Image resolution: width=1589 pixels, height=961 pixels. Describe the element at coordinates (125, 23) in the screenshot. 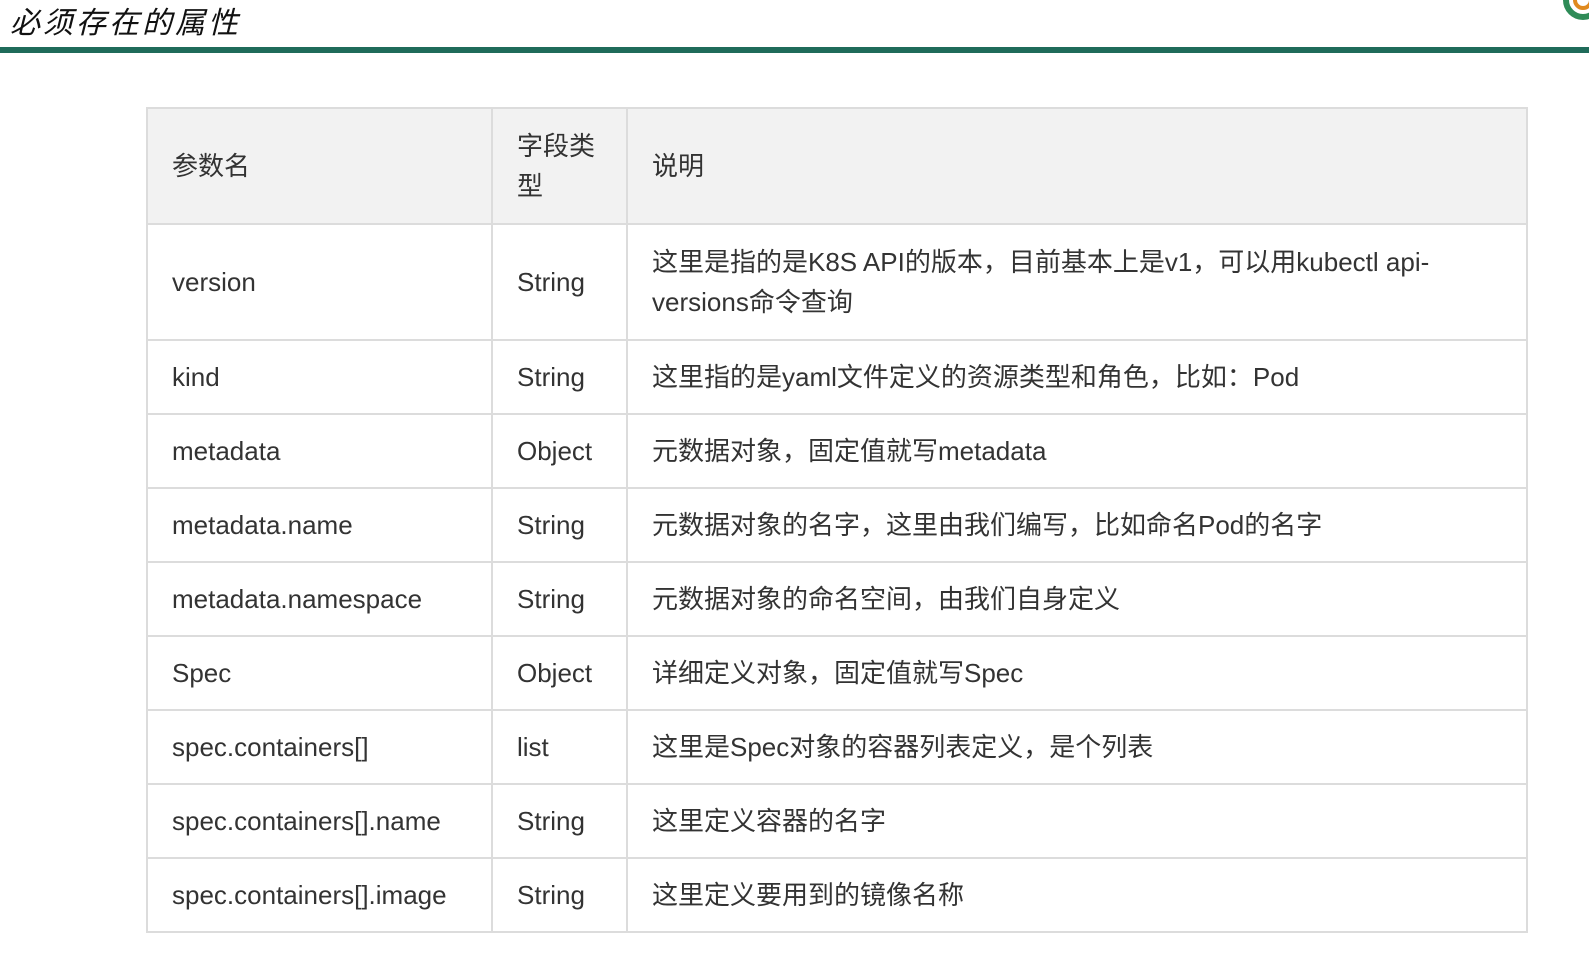

I see `page-title: 必须存在的属性` at that location.